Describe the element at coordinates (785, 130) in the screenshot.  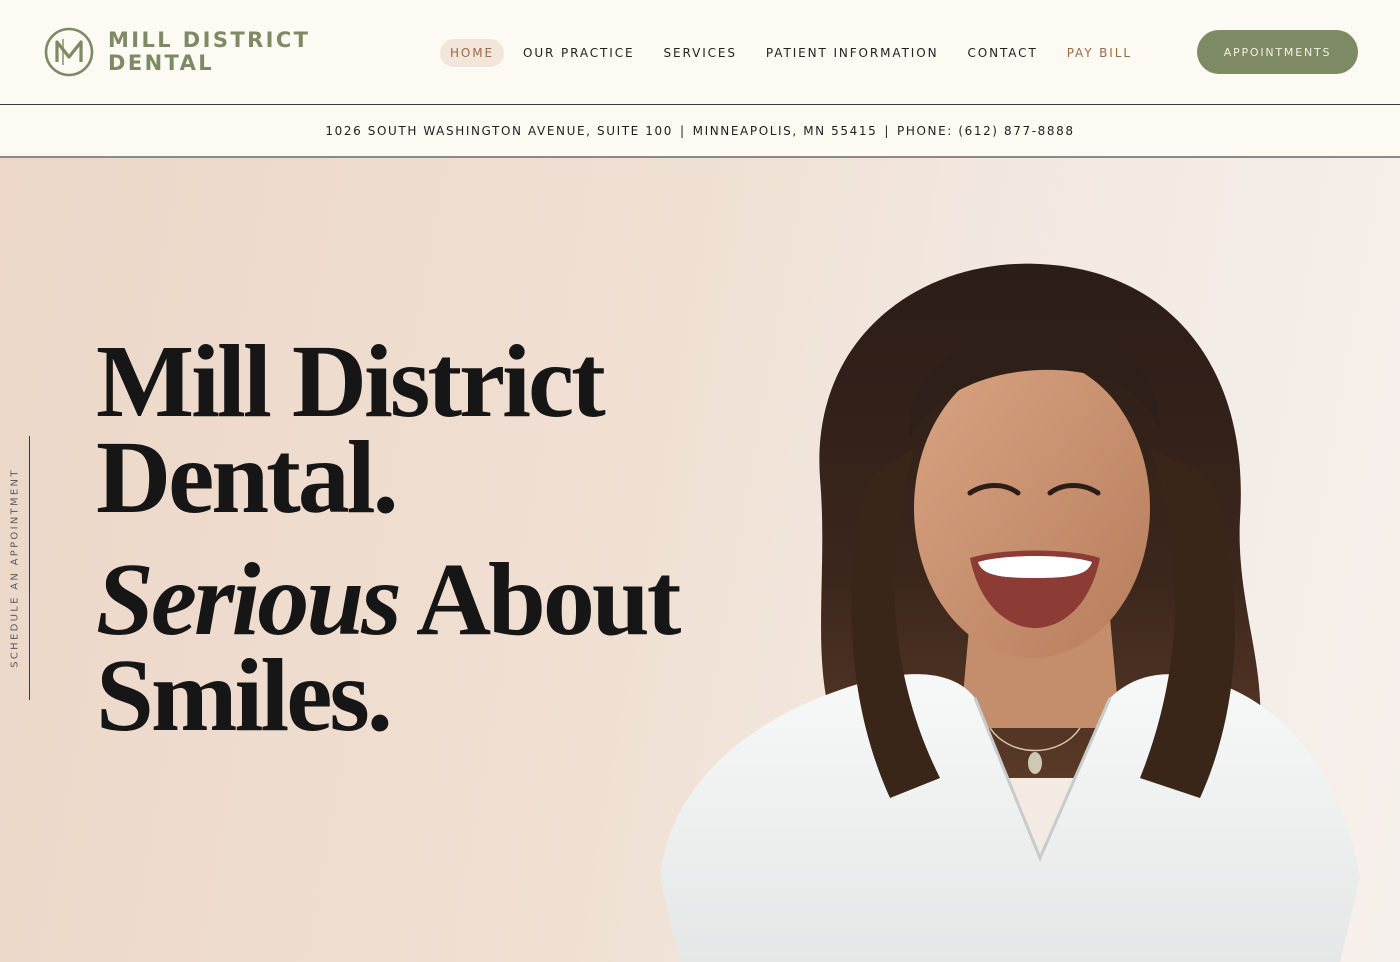
I see `city-text: MINNEAPOLIS, MN 55415` at that location.